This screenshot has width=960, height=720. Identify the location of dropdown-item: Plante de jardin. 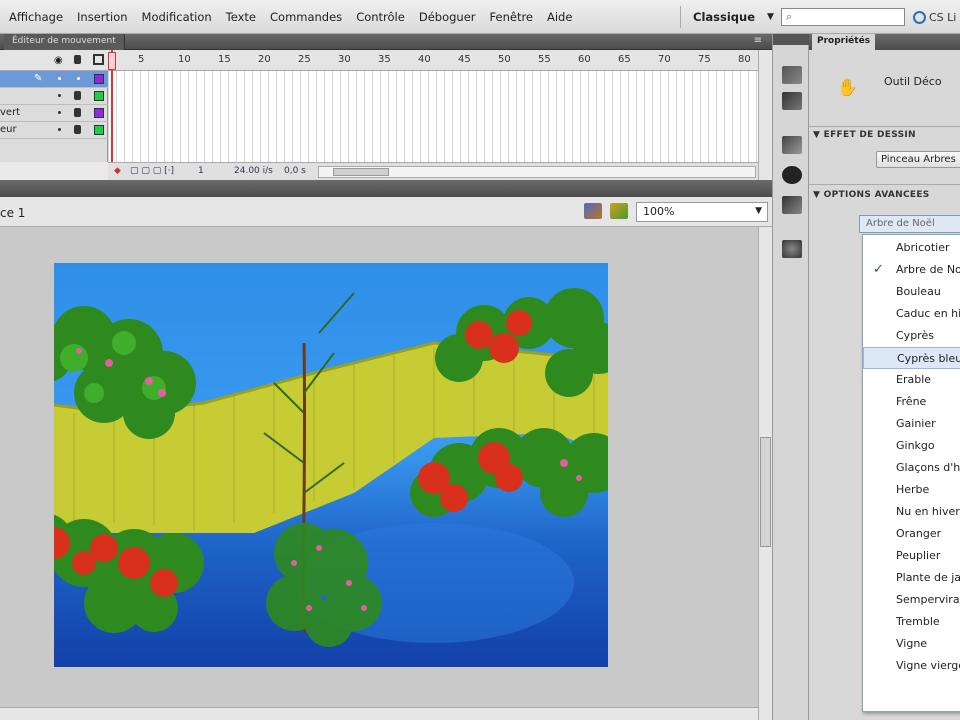
(911, 578).